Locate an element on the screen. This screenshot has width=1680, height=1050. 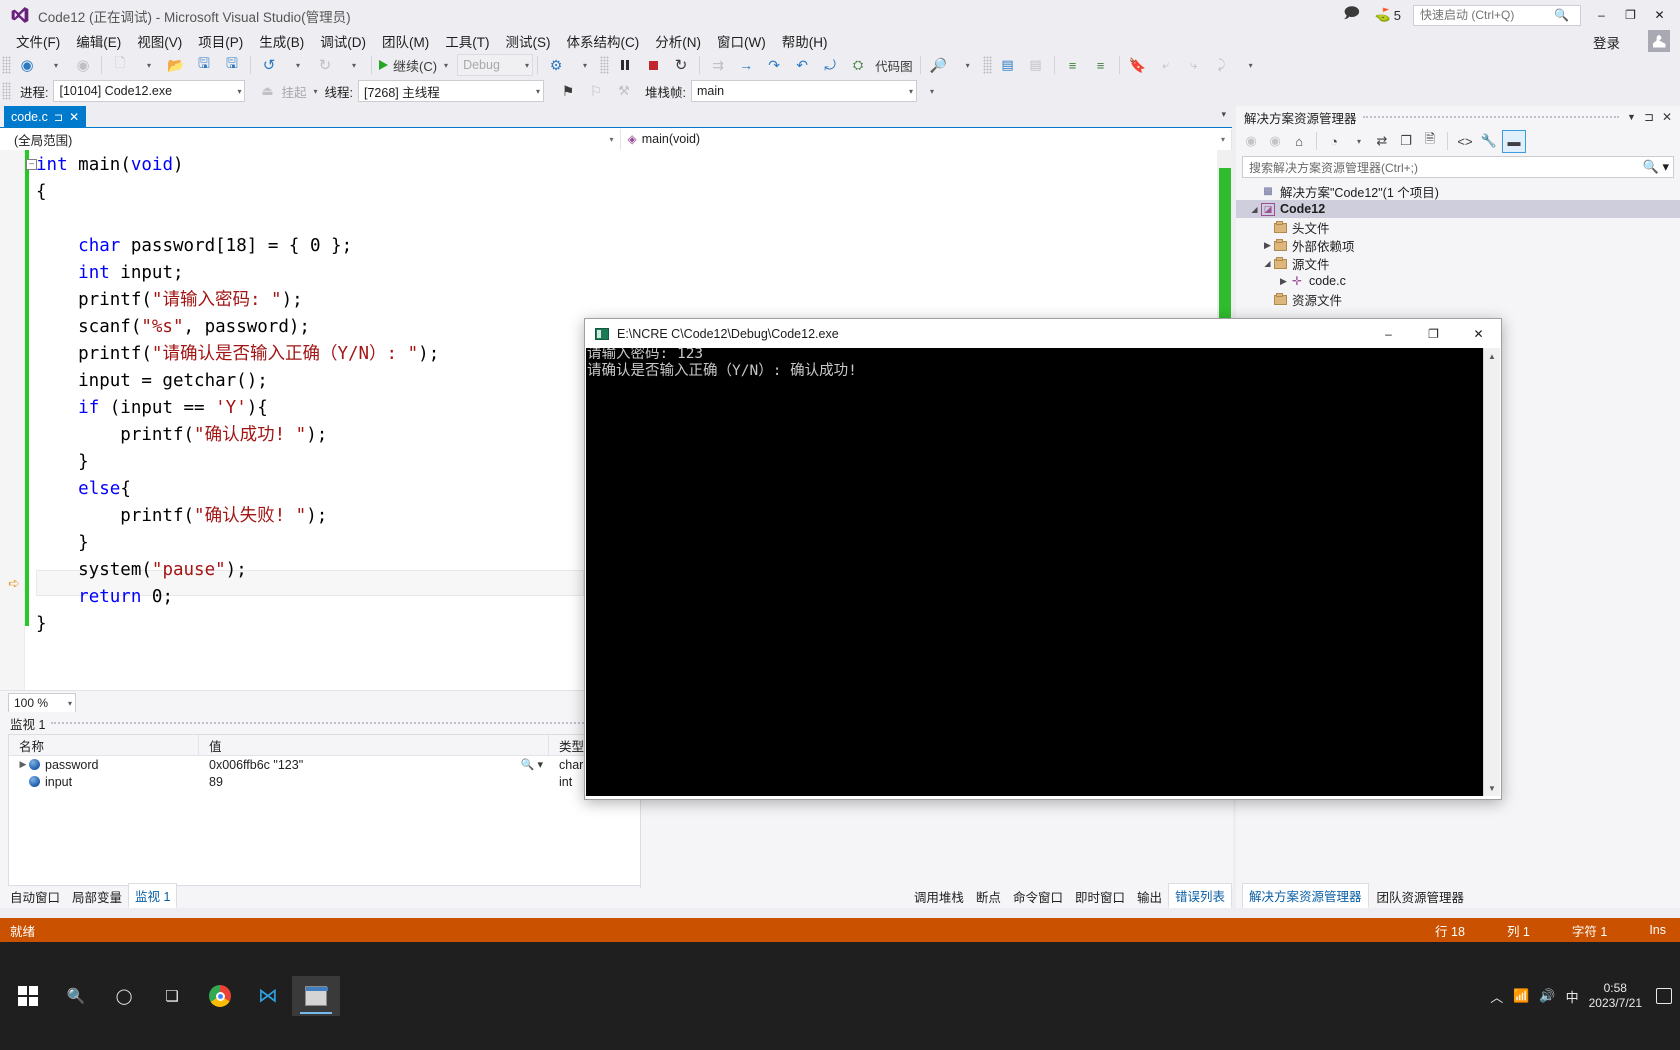
debug-toolbar-grip is located at coordinates (6, 91).